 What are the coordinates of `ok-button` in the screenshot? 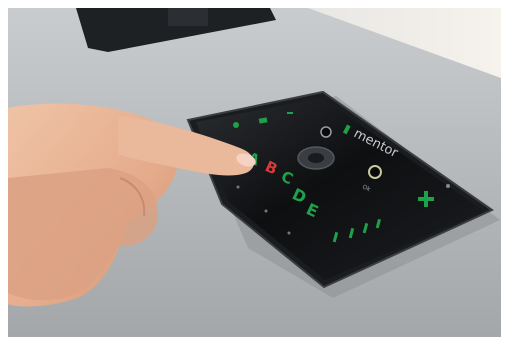 It's located at (375, 172).